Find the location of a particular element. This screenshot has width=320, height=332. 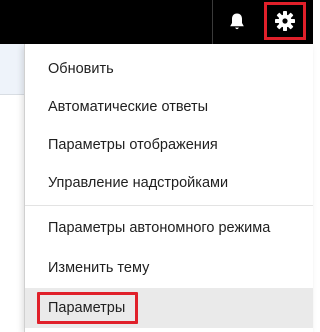

menu-item-label: Параметры is located at coordinates (87, 308).